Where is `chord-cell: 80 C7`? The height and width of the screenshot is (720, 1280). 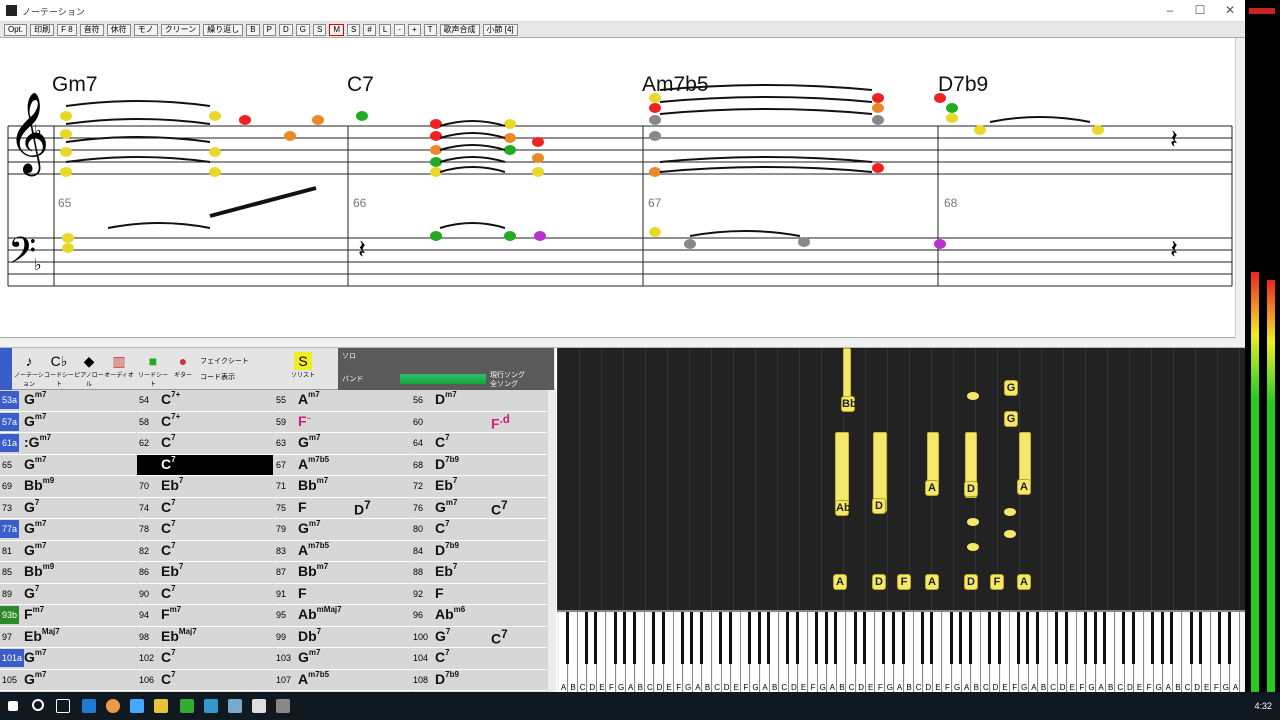 chord-cell: 80 C7 is located at coordinates (479, 530).